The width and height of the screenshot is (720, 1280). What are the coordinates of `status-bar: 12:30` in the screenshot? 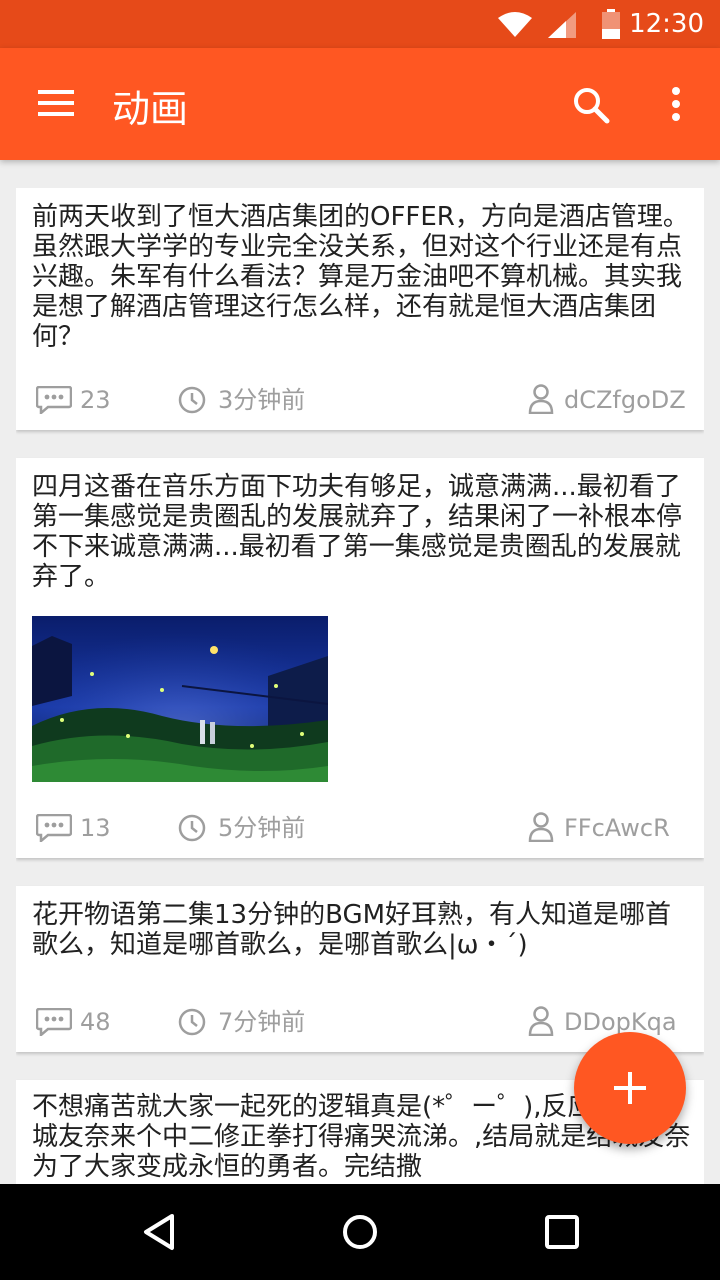 It's located at (360, 24).